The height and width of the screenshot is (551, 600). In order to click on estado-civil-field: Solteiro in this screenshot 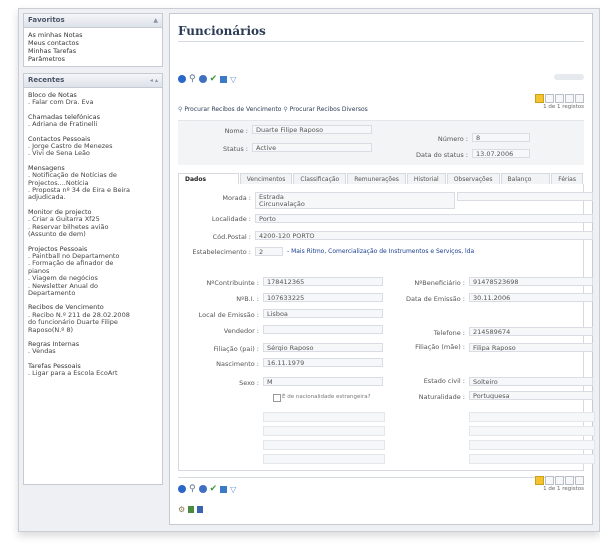, I will do `click(531, 381)`.